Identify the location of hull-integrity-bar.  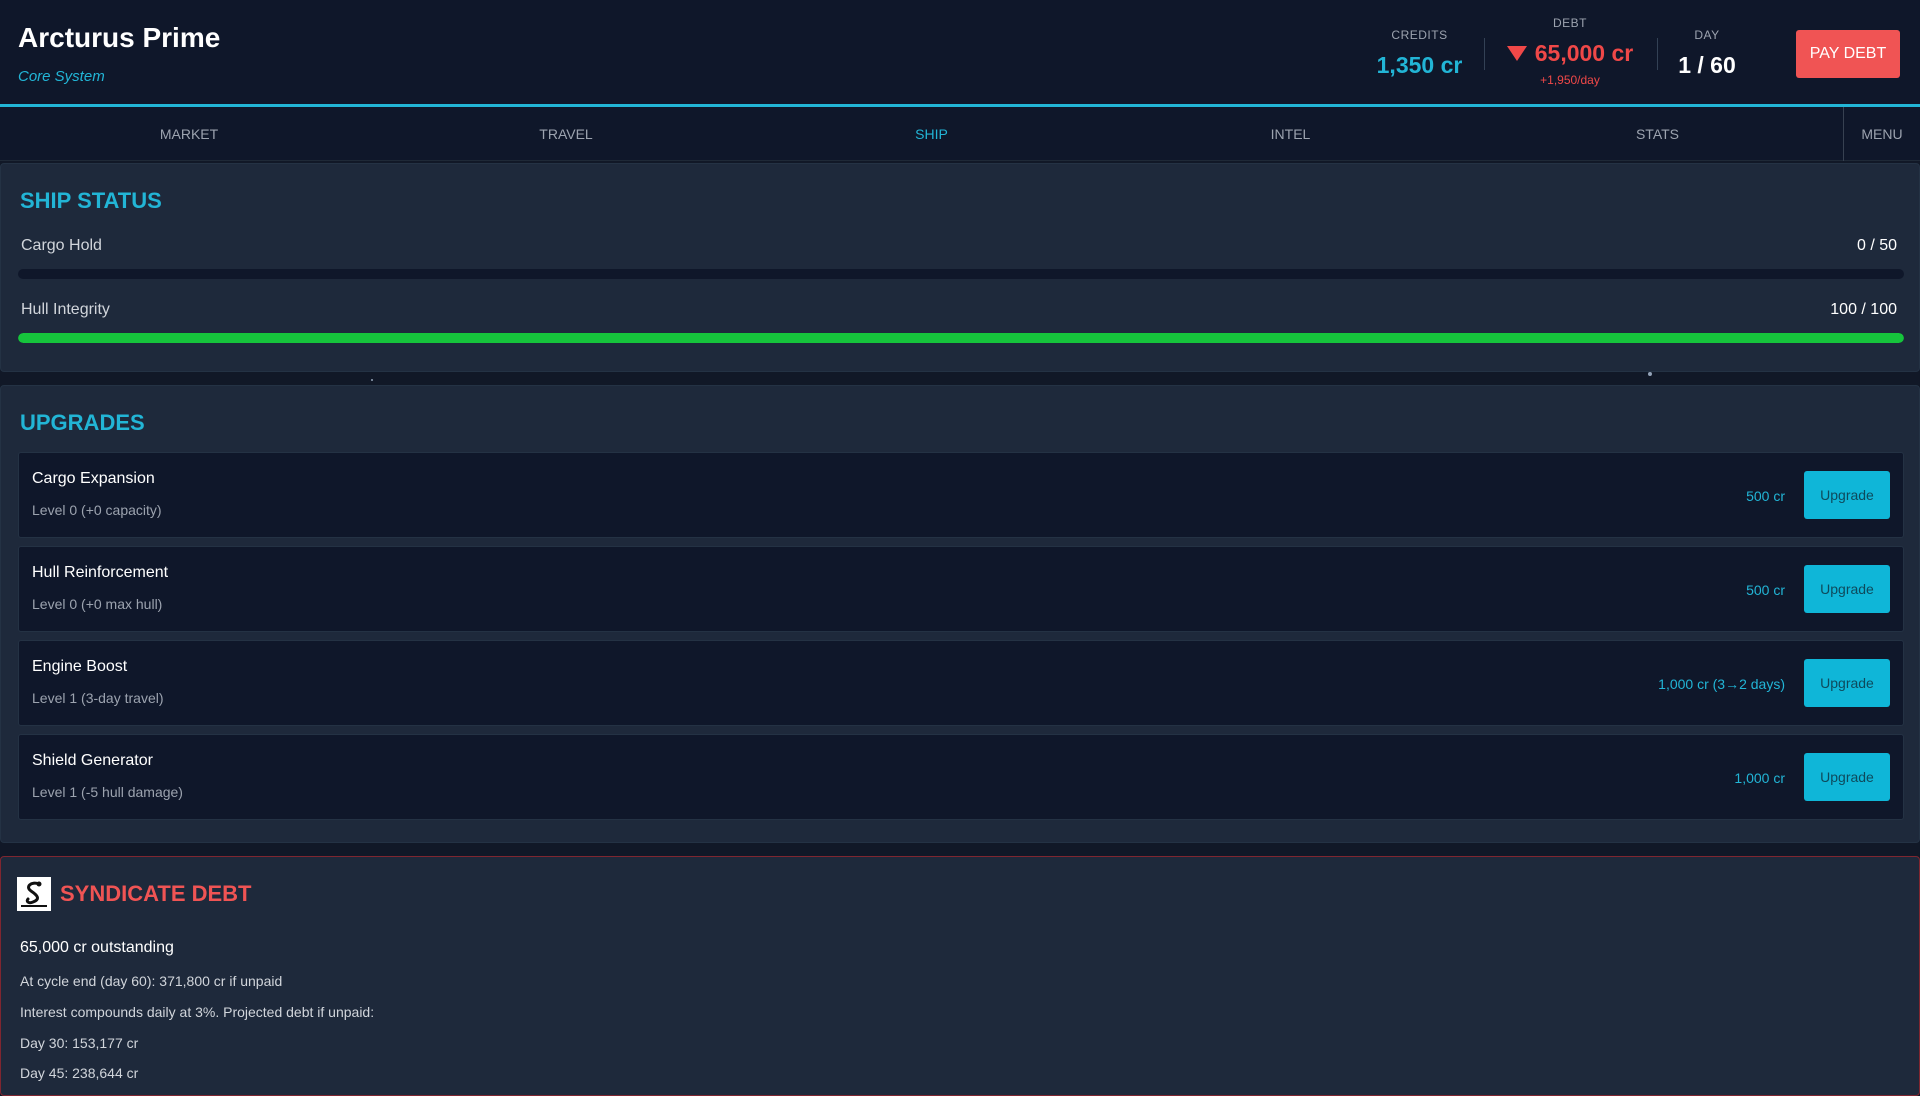
(961, 338).